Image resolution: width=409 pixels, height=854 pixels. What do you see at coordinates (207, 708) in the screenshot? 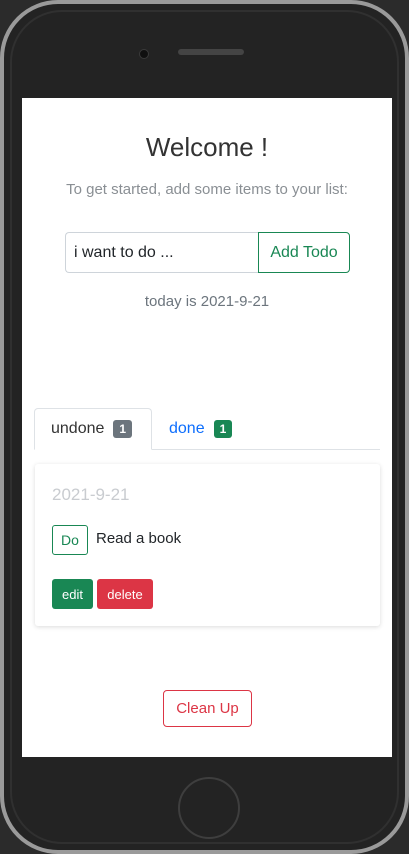
I see `clean-up-button: Clean Up` at bounding box center [207, 708].